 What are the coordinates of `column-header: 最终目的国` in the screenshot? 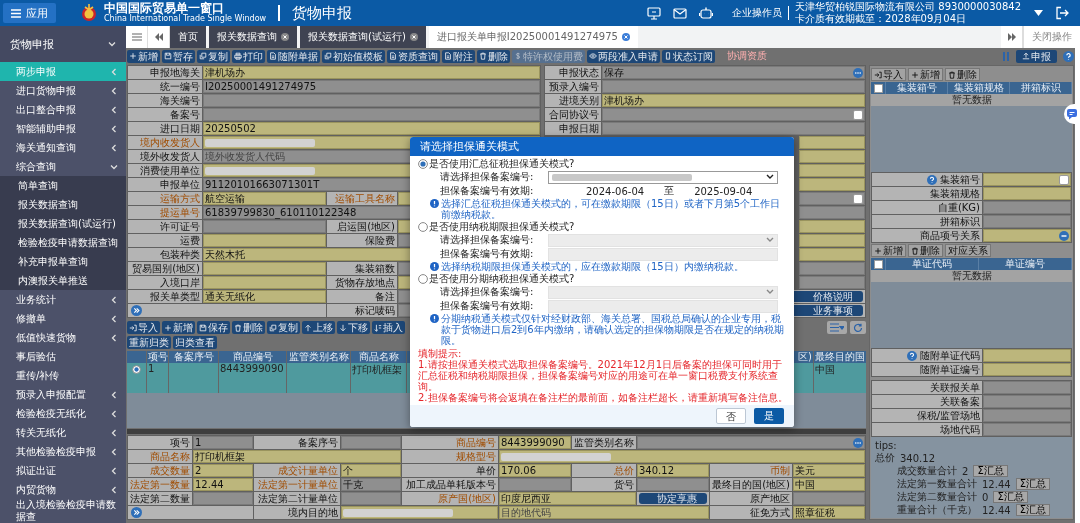 It's located at (840, 357).